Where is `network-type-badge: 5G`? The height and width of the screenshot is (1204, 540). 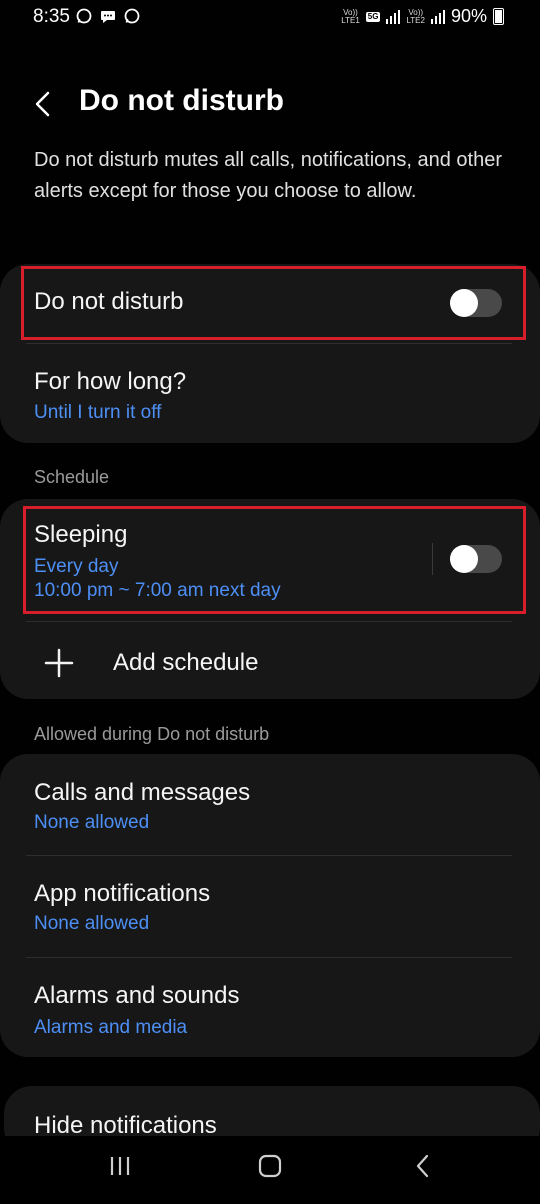 network-type-badge: 5G is located at coordinates (373, 16).